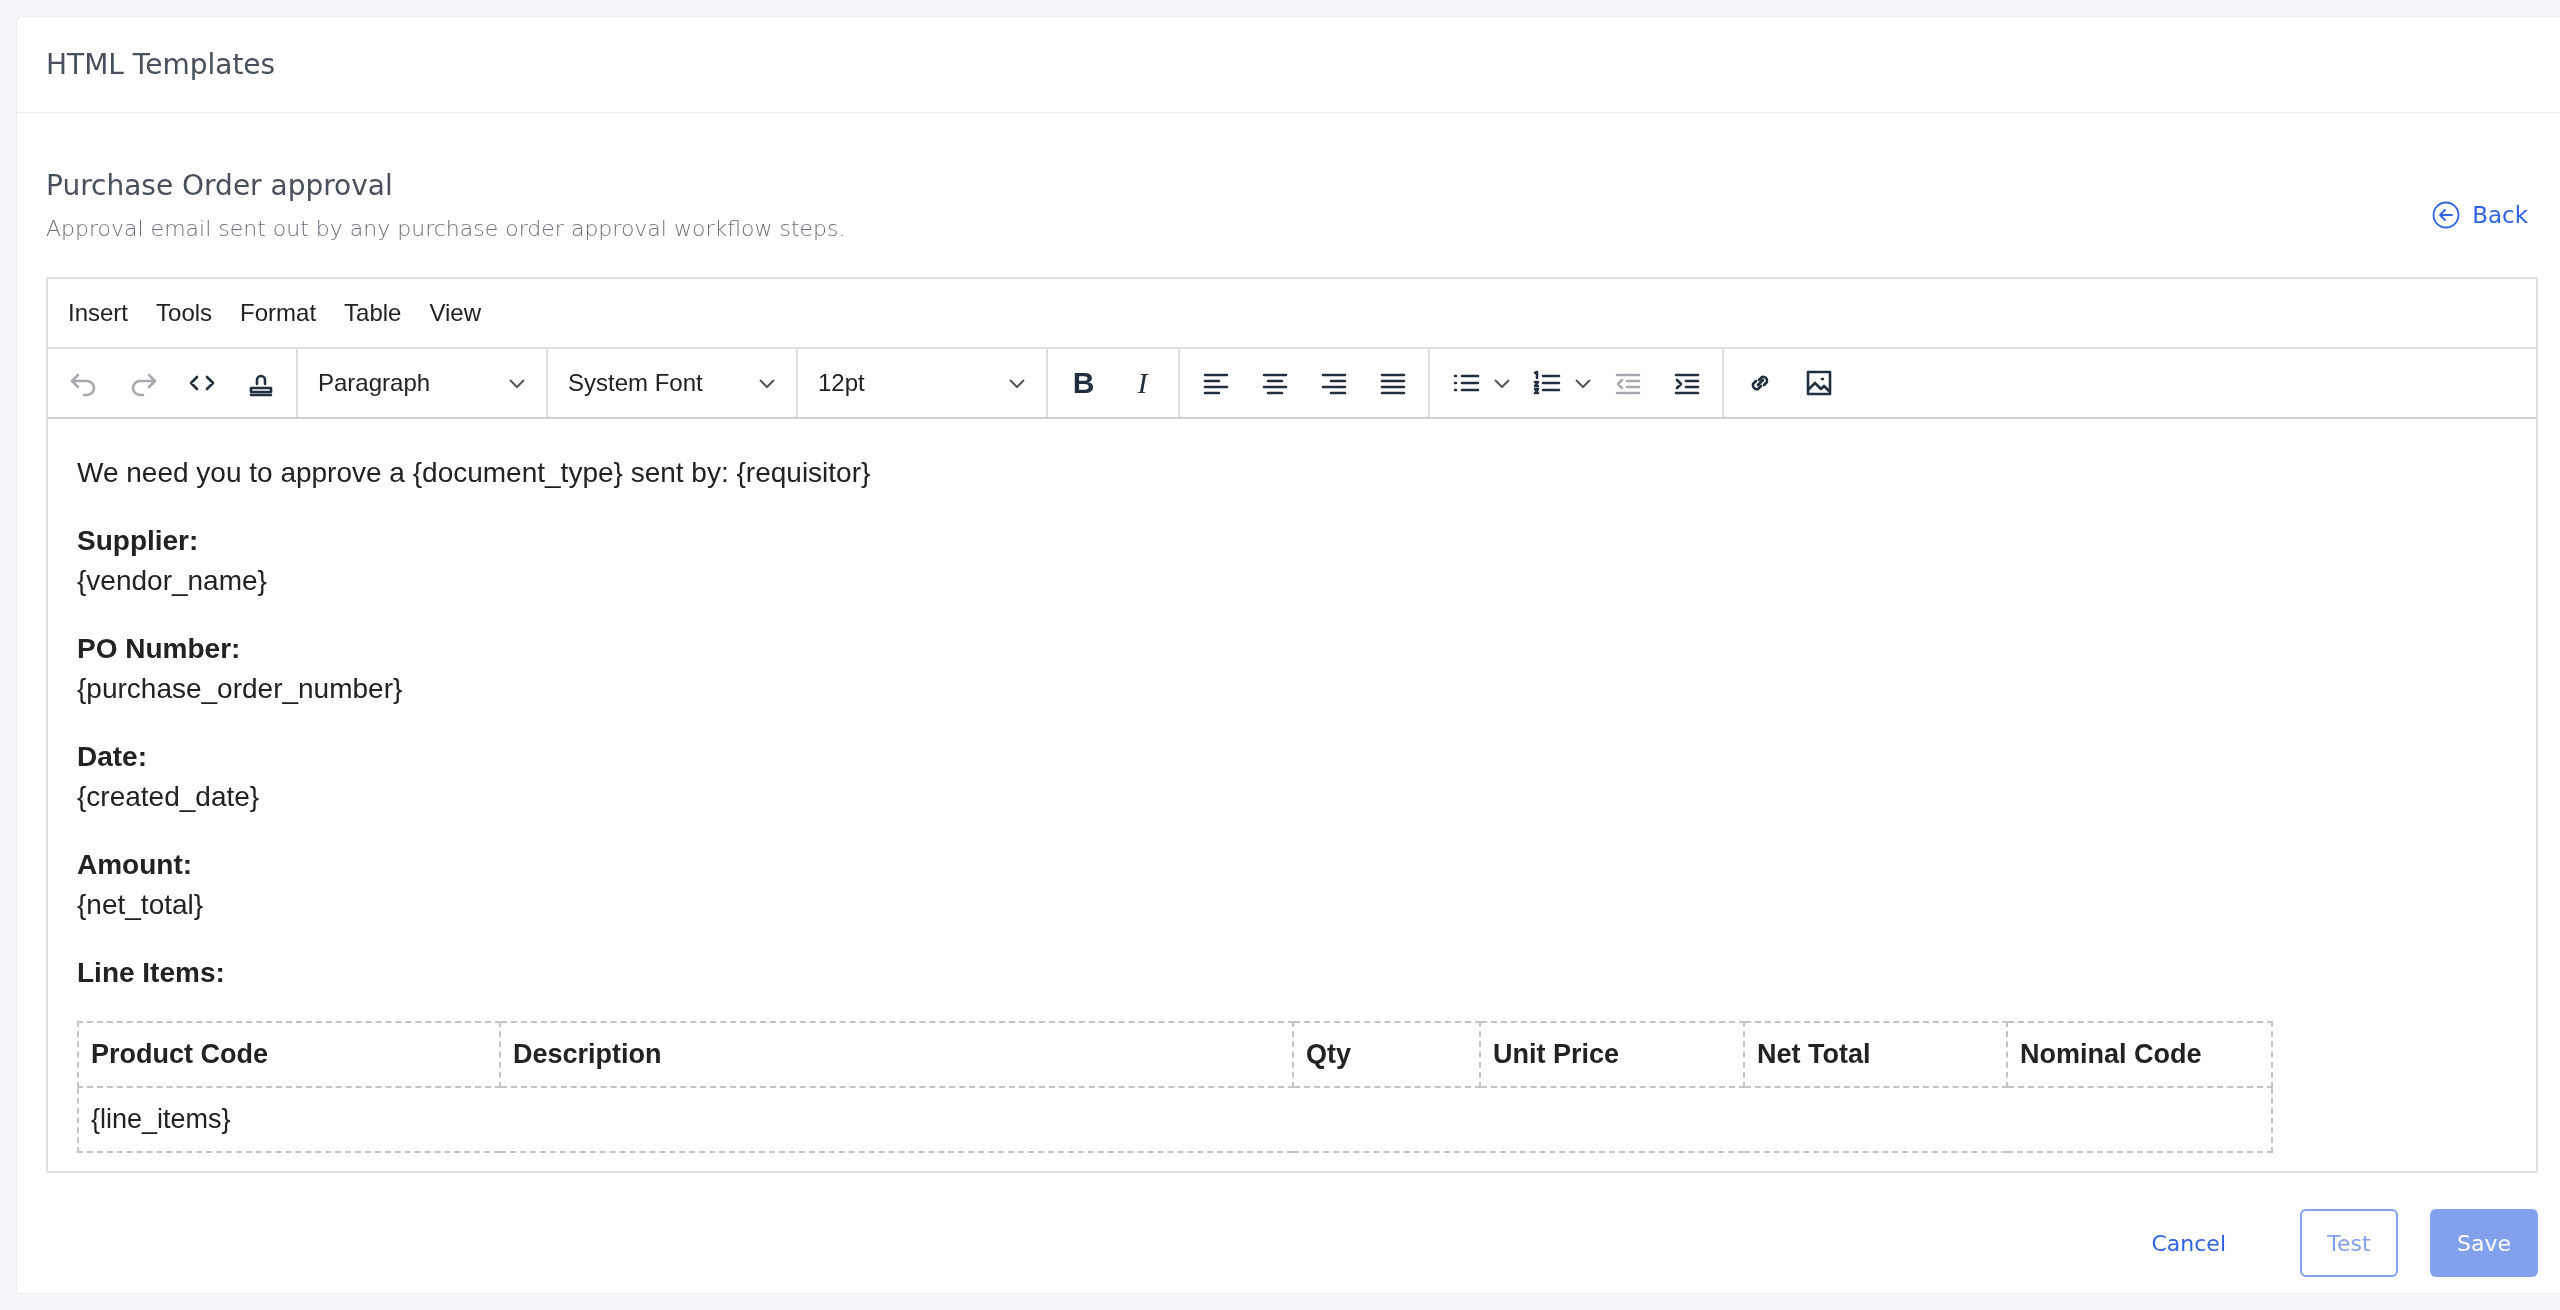 The height and width of the screenshot is (1310, 2560). Describe the element at coordinates (220, 185) in the screenshot. I see `template-title: Purchase Order approval` at that location.